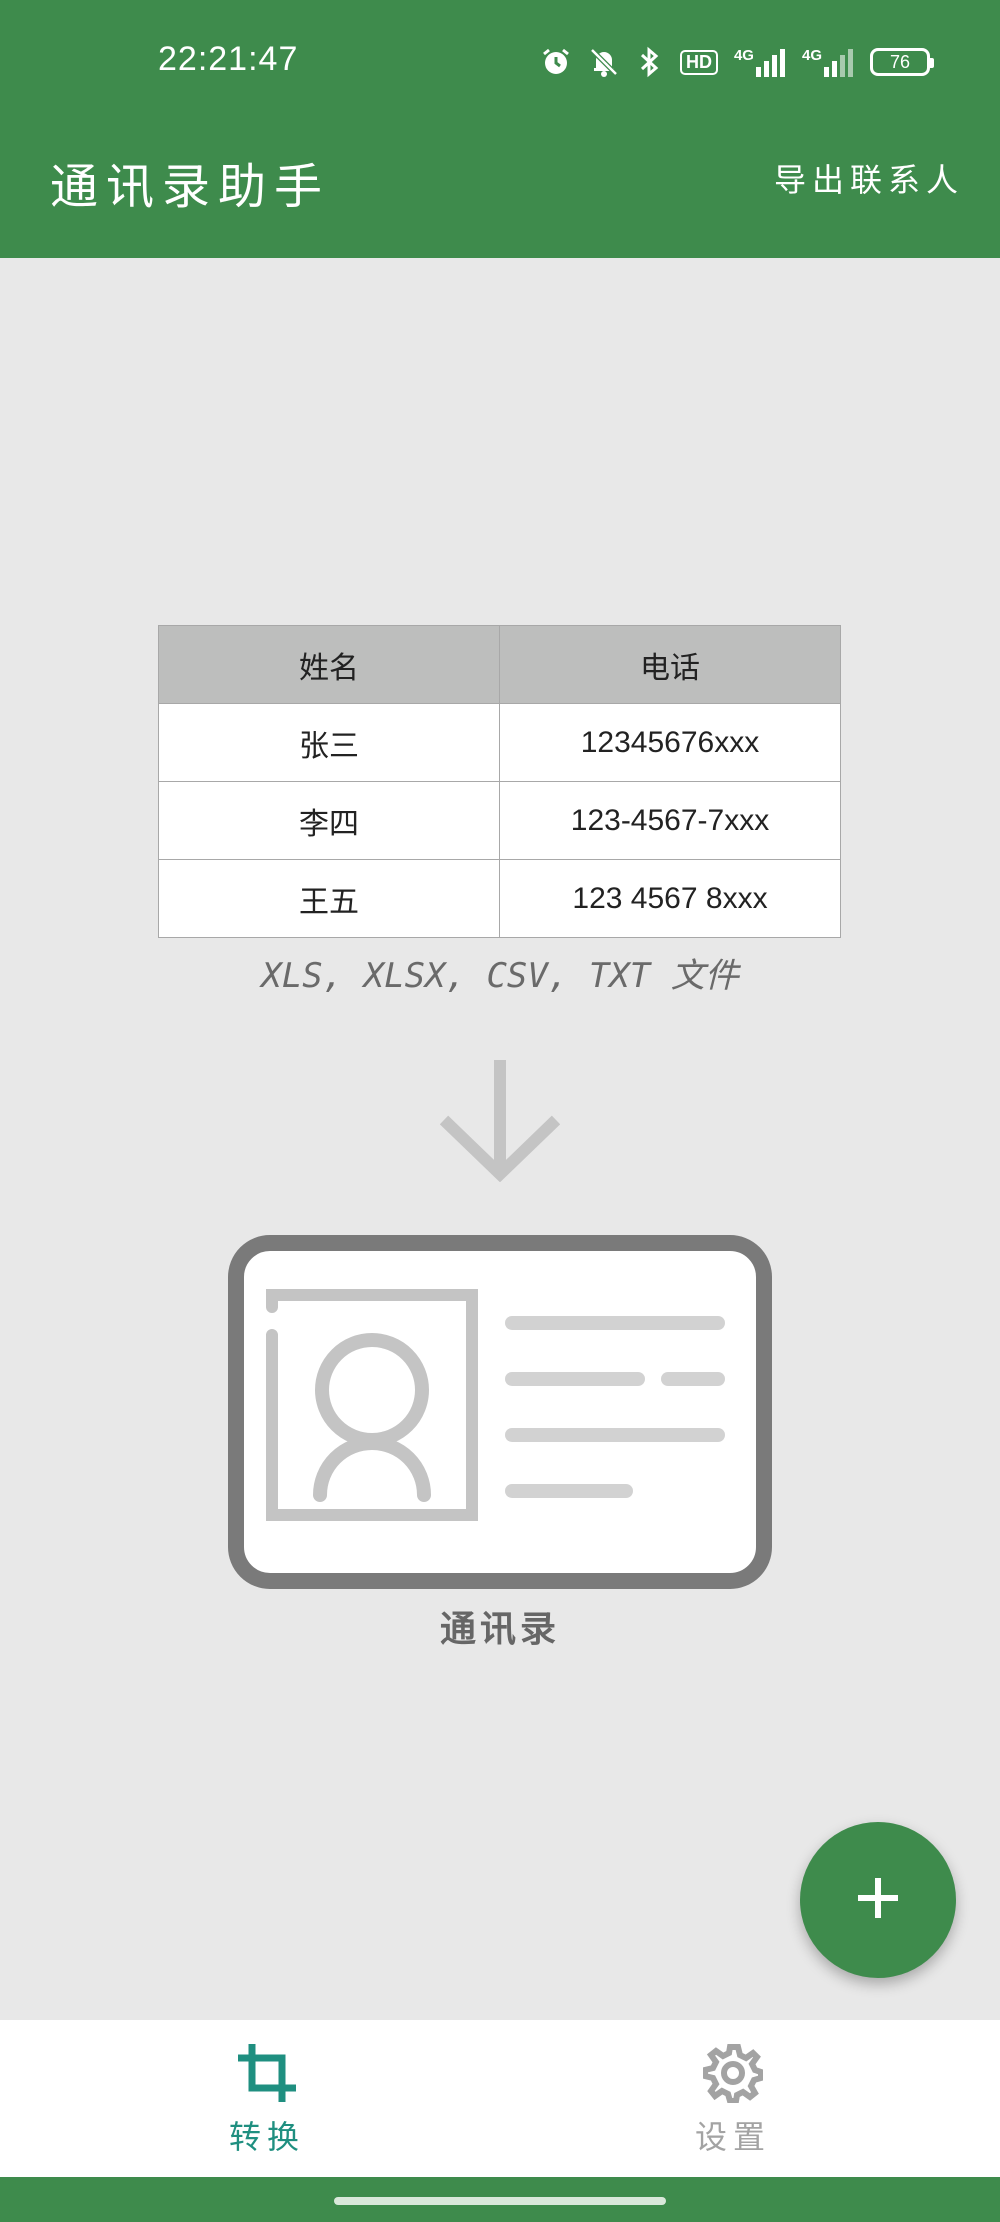 The height and width of the screenshot is (2222, 1000). What do you see at coordinates (670, 742) in the screenshot?
I see `table-cell-phone: 12345676xxx` at bounding box center [670, 742].